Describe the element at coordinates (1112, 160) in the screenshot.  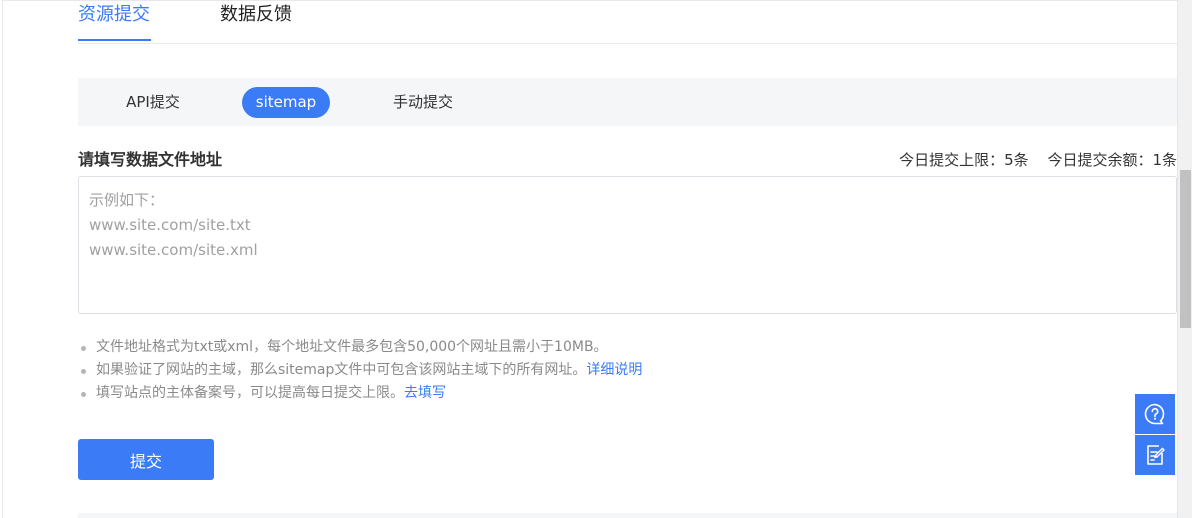
I see `quota-remaining: 今日提交余额：1条` at that location.